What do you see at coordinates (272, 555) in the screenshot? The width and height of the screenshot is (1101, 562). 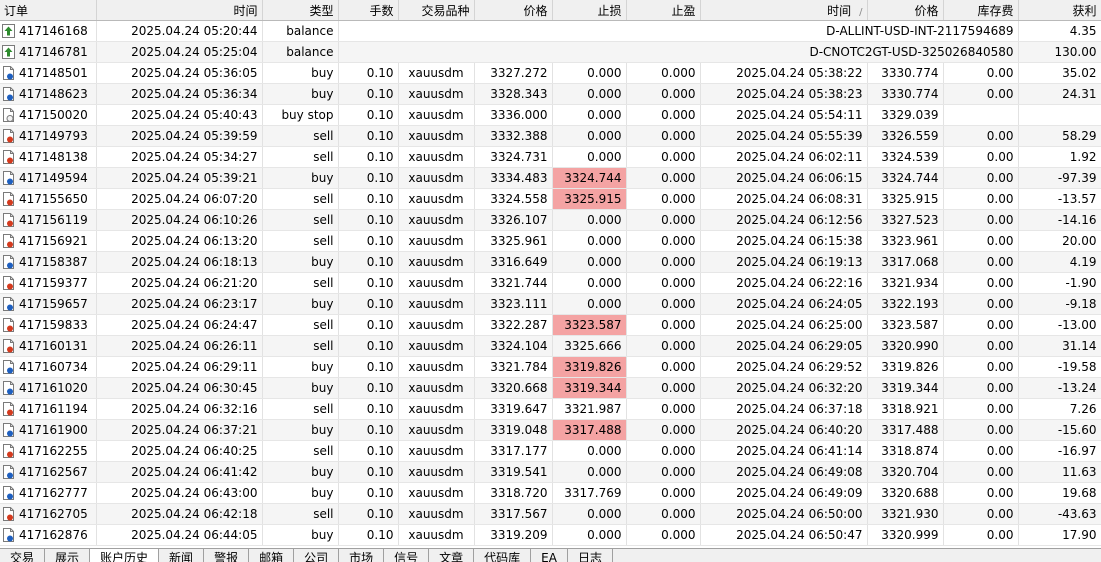 I see `tab-邮箱: 邮箱` at bounding box center [272, 555].